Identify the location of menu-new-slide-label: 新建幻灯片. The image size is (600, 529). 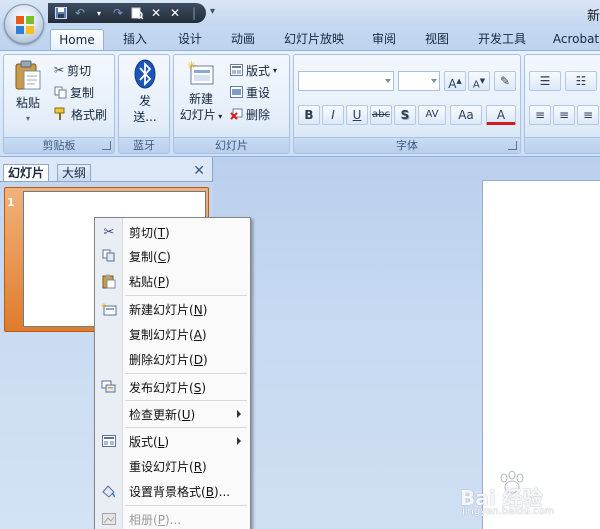
(159, 309).